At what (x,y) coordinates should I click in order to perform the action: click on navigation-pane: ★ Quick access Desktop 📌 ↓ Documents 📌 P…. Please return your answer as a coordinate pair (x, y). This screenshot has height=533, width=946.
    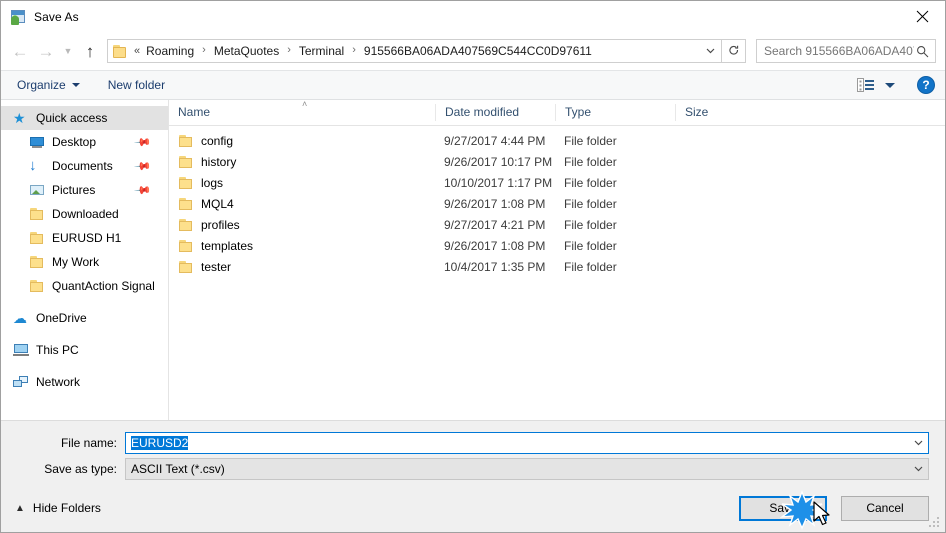
    Looking at the image, I should click on (85, 260).